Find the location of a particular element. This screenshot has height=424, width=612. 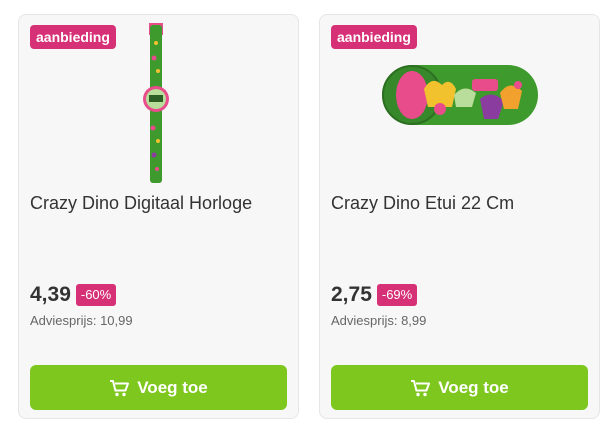

advised-price: Adviesprijs: 8,99 is located at coordinates (379, 320).